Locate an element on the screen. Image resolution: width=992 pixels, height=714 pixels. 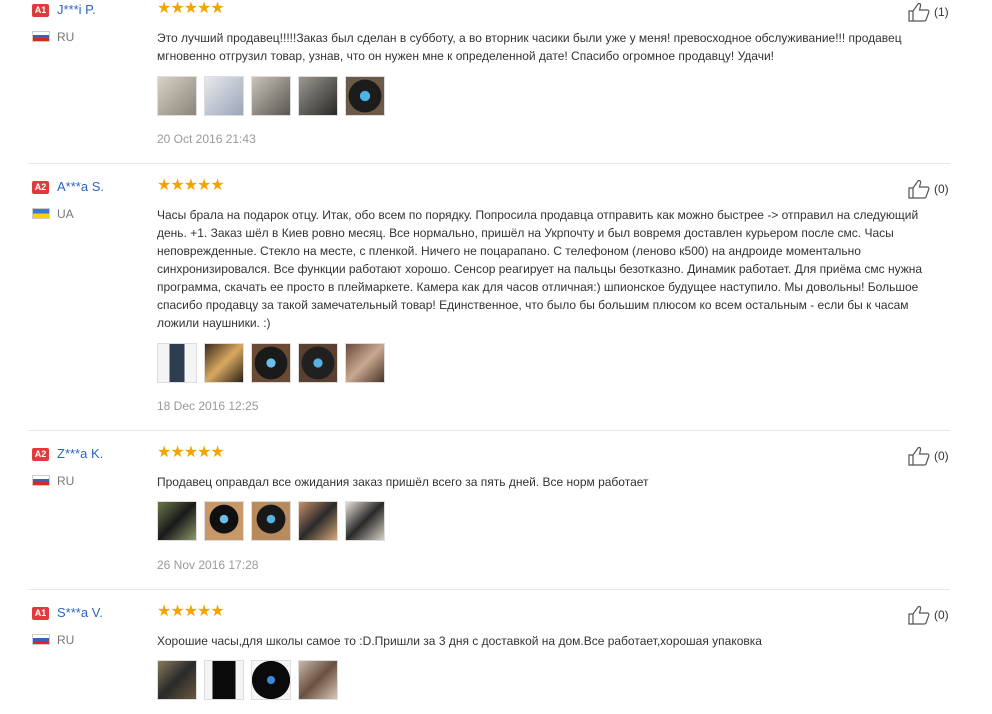
helpful-button: (1) is located at coordinates (928, 12).